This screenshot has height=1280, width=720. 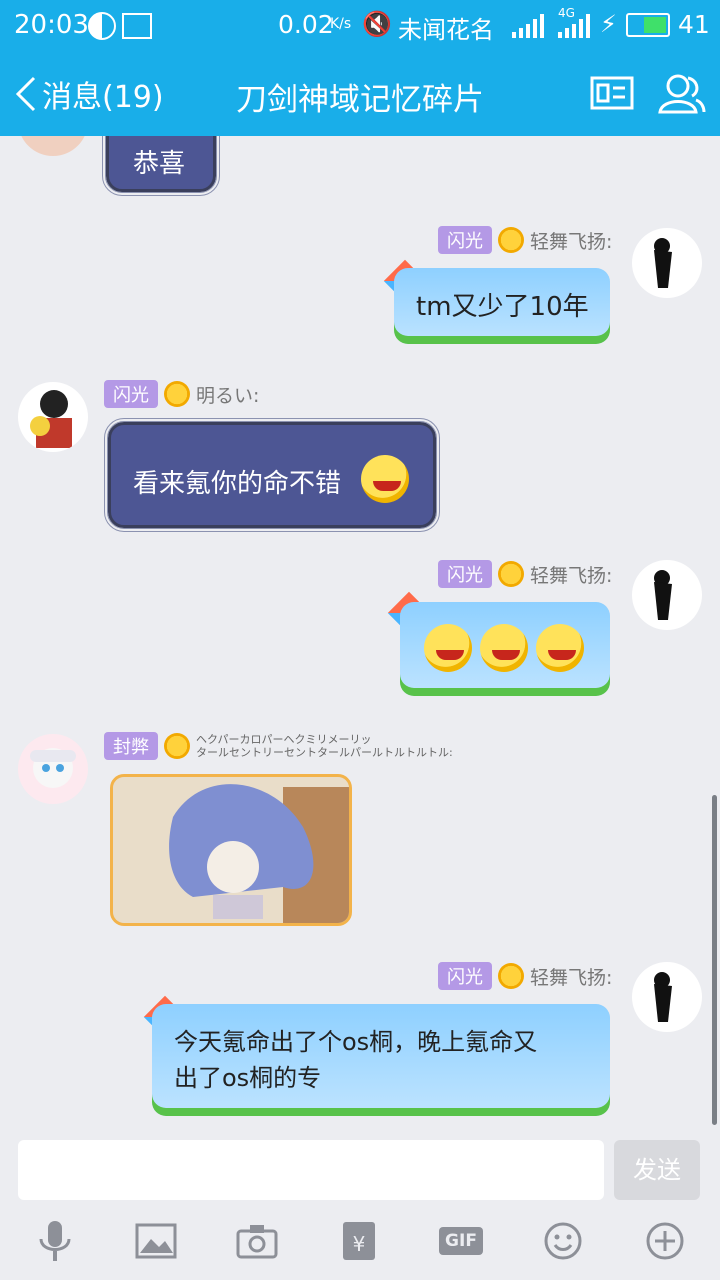 I want to click on mic-icon, so click(x=55, y=1241).